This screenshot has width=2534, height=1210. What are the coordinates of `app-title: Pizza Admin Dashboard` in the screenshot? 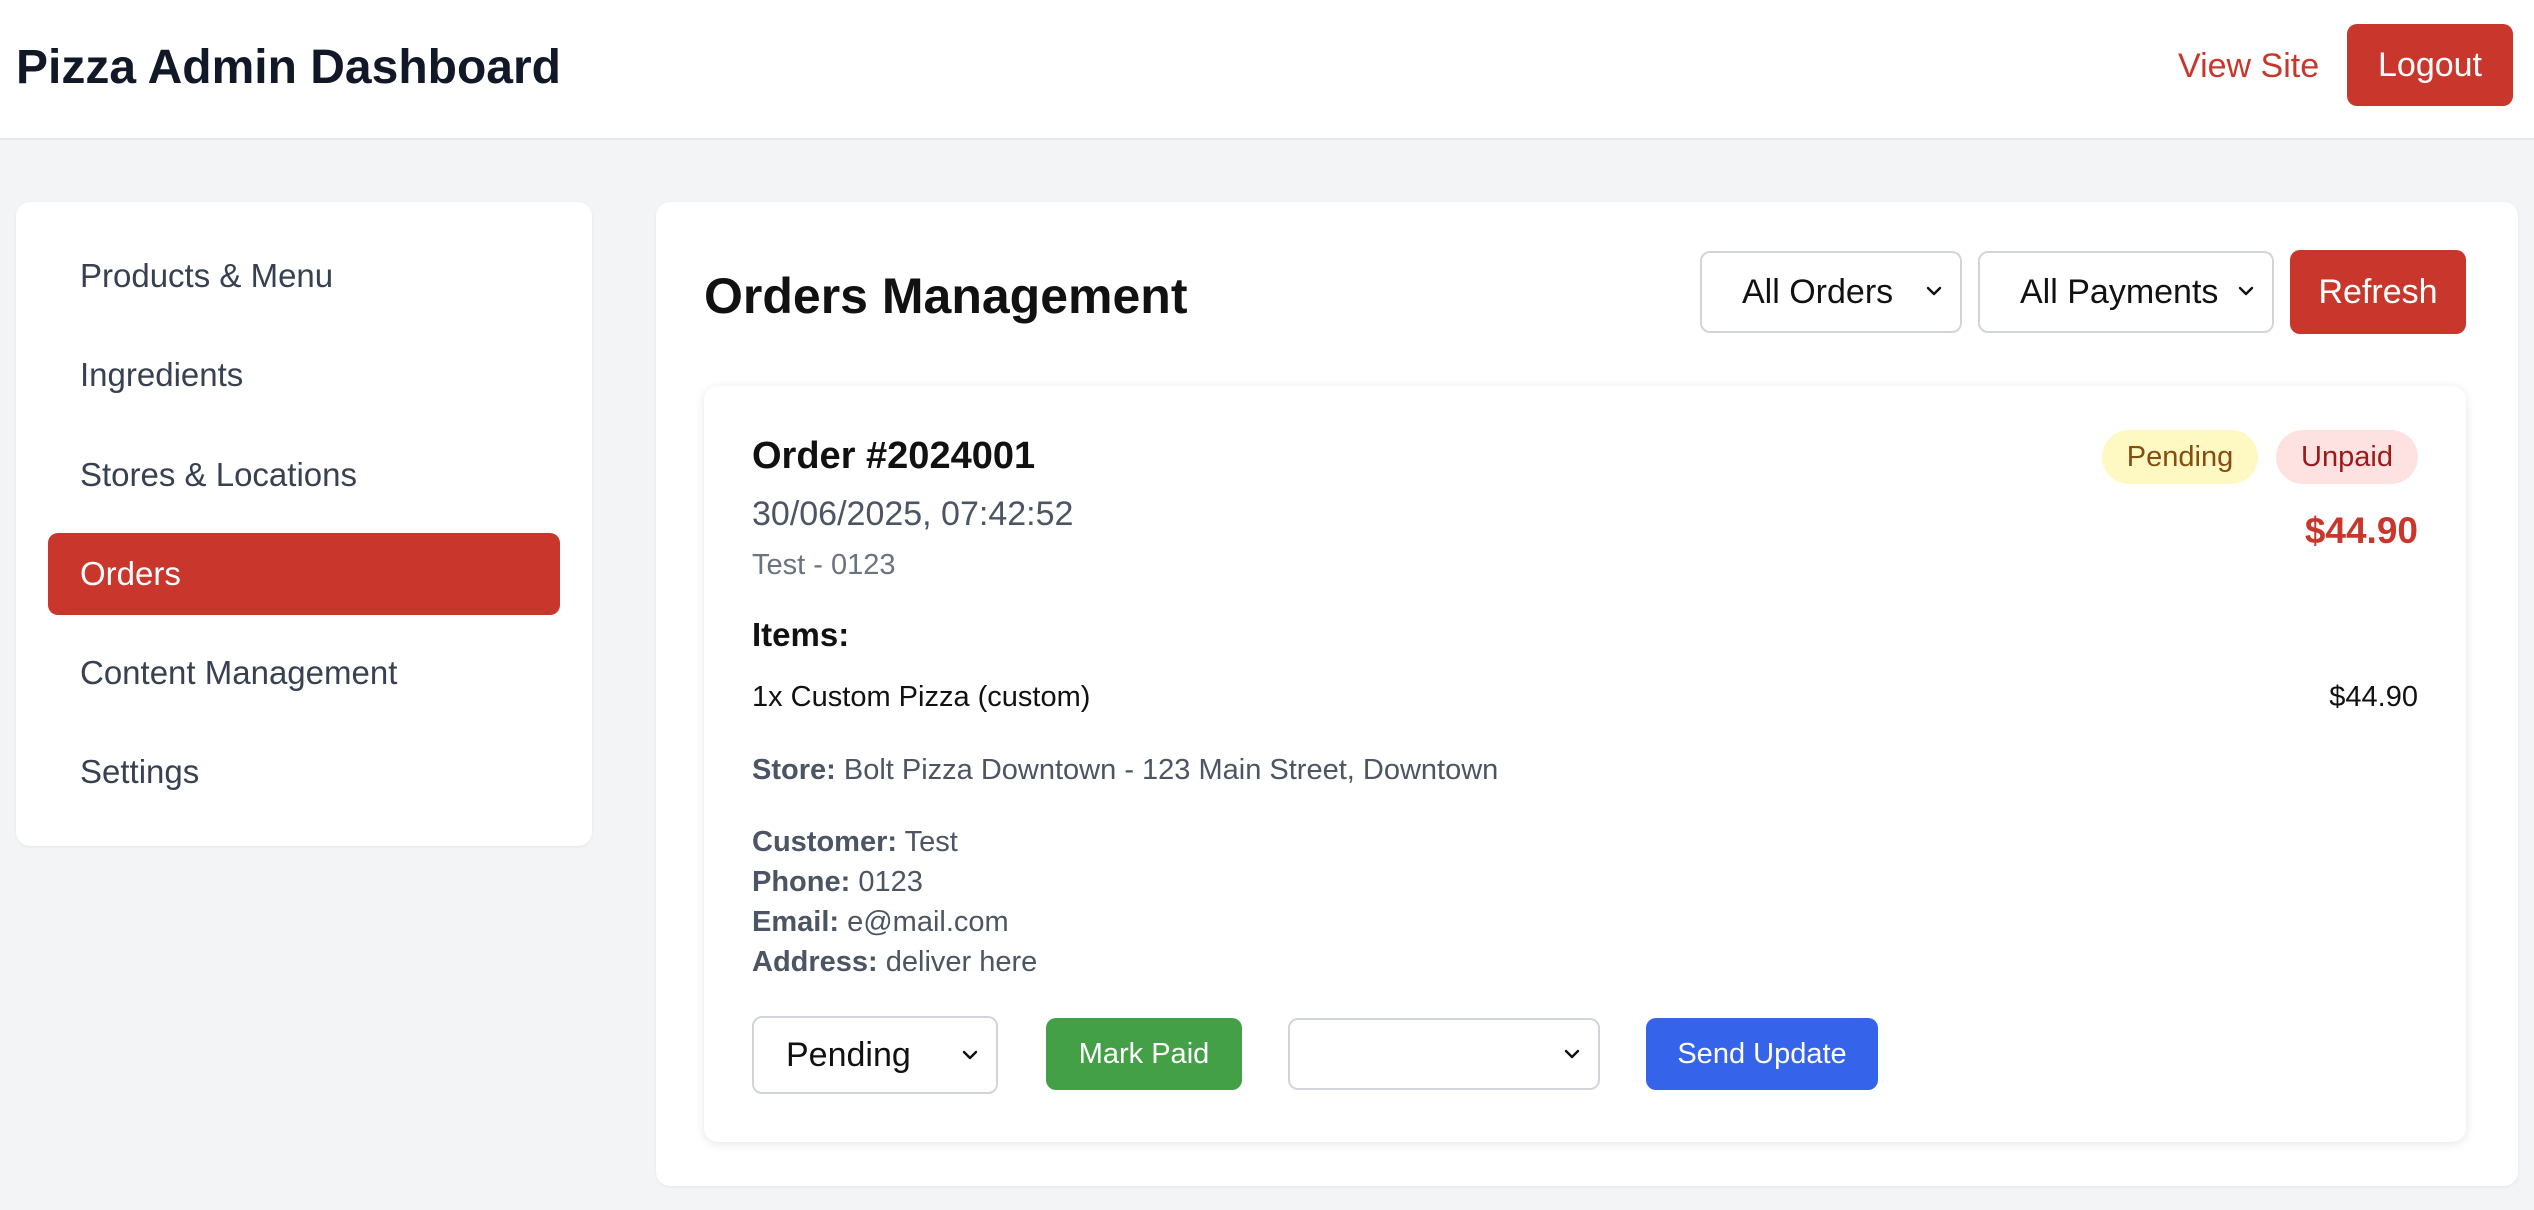 It's located at (288, 67).